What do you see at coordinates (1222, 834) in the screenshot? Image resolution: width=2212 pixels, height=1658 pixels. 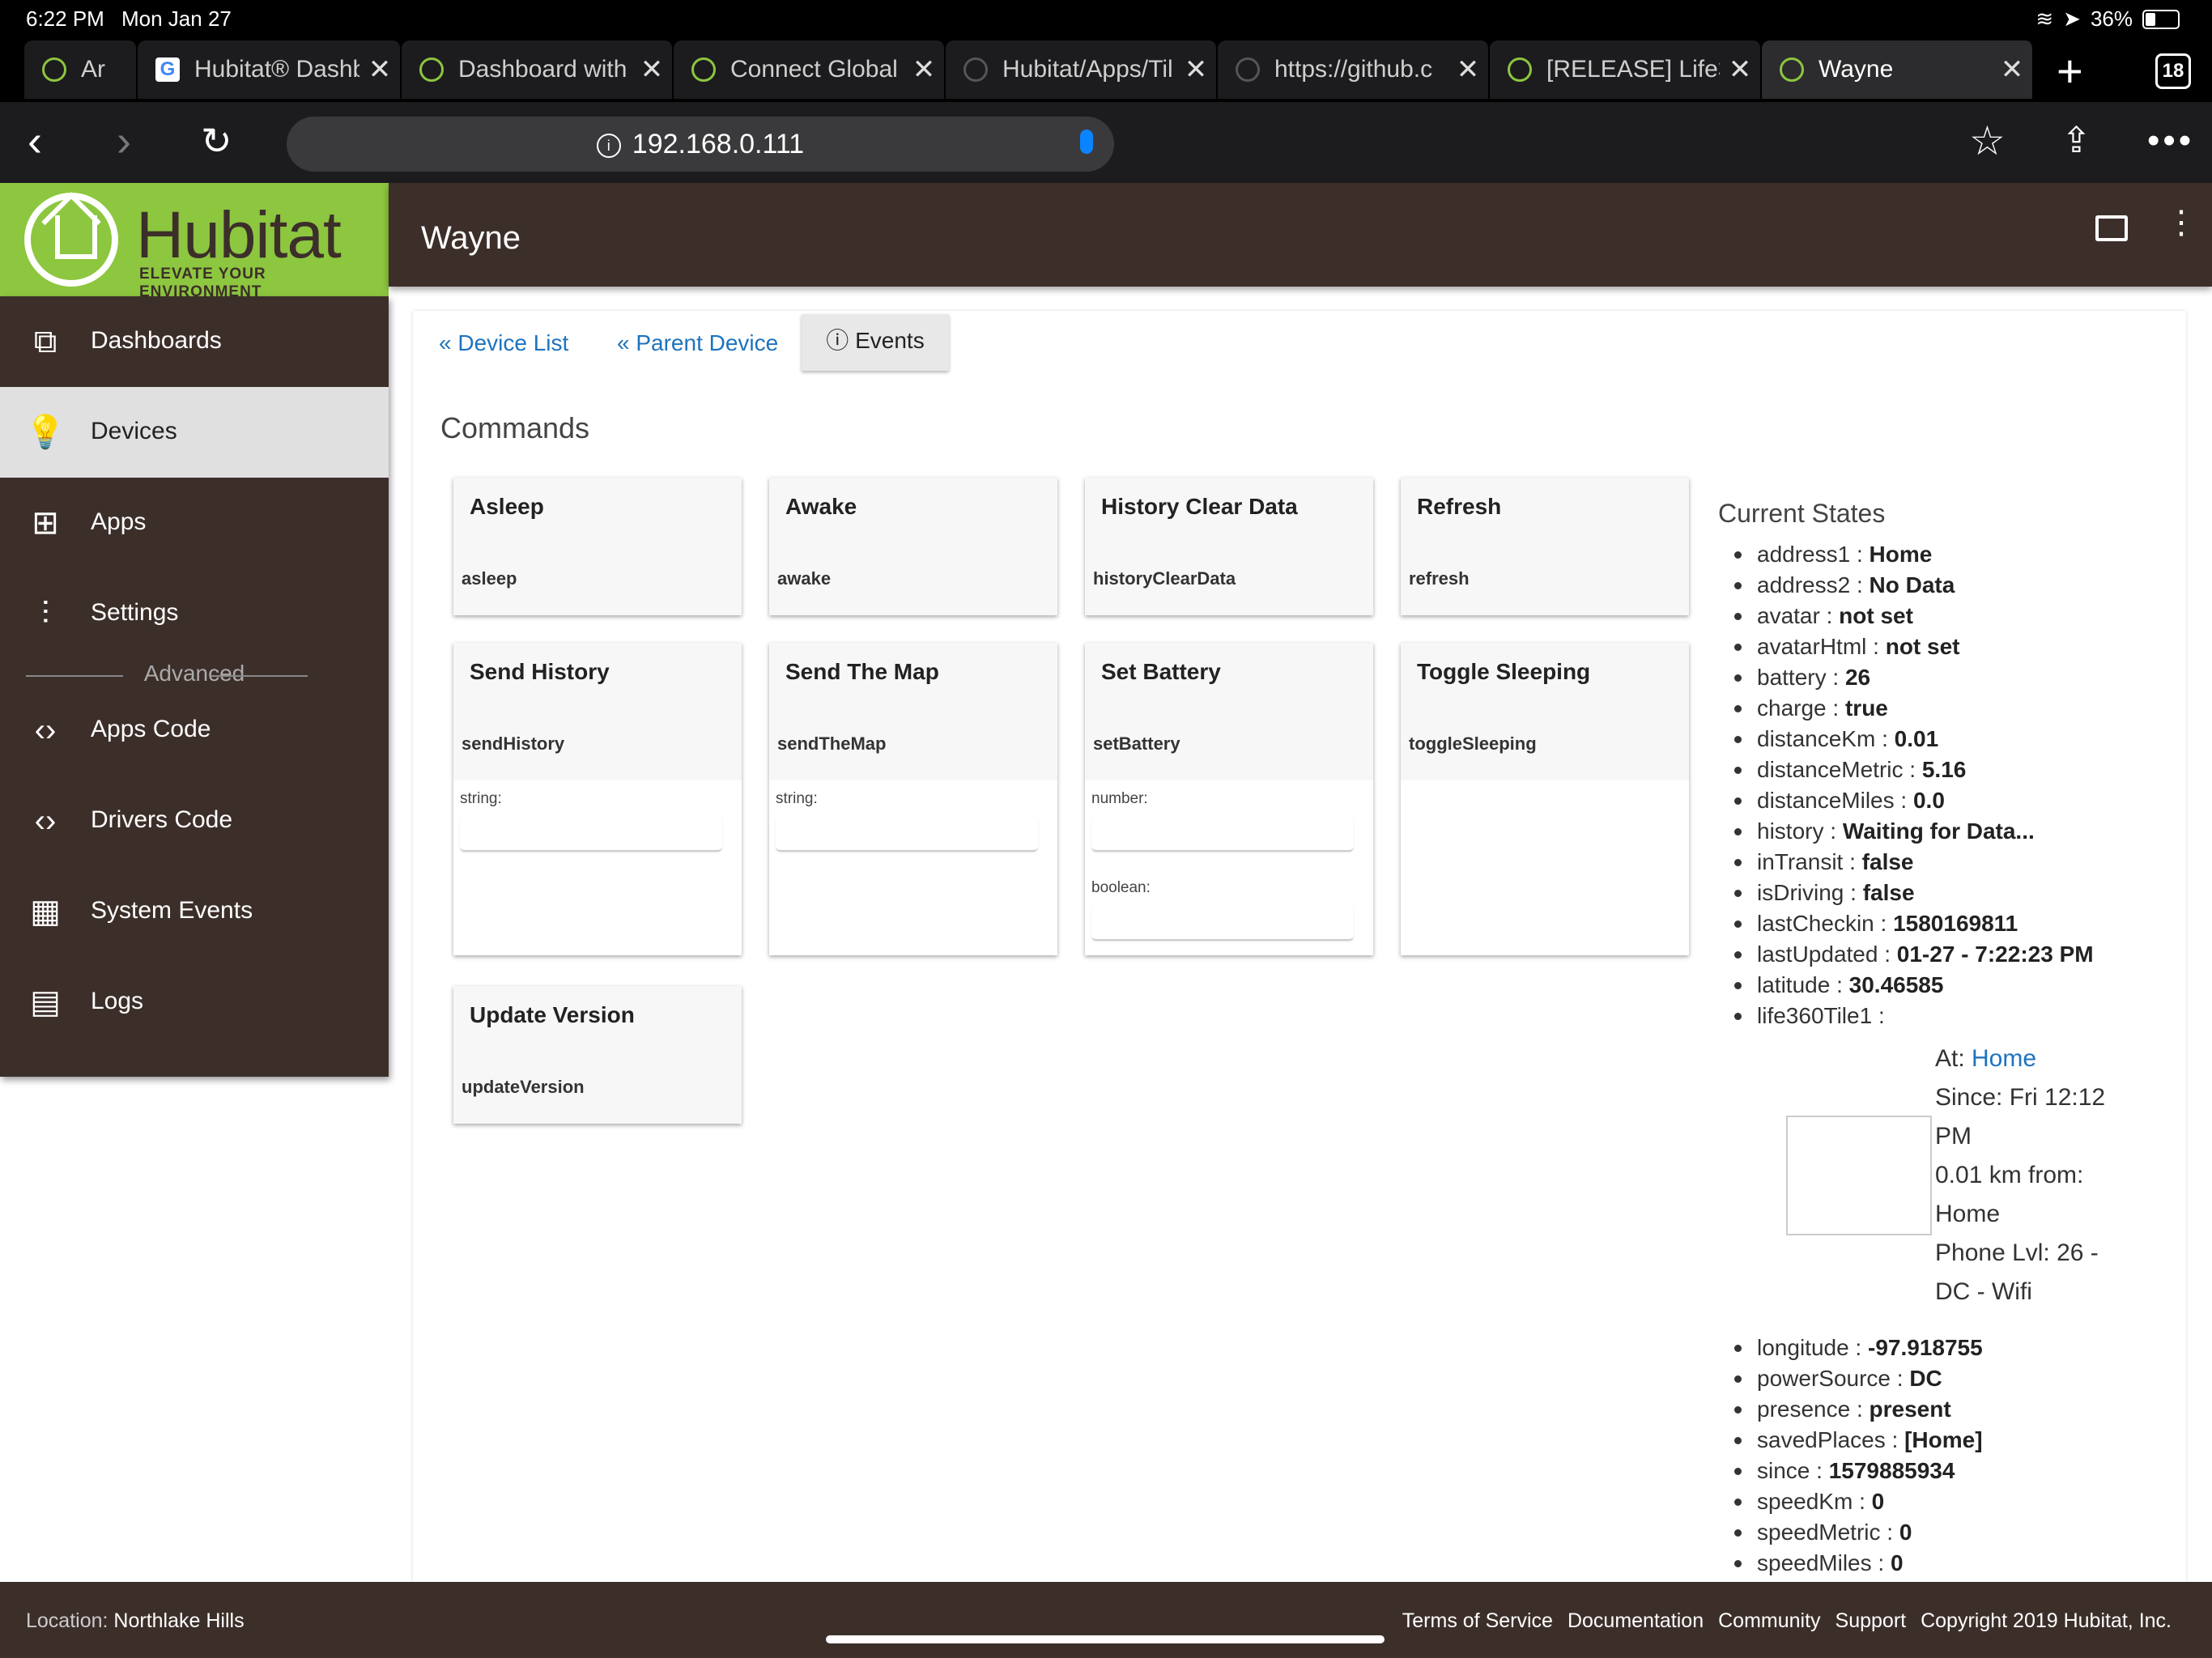 I see `set-battery-number-input` at bounding box center [1222, 834].